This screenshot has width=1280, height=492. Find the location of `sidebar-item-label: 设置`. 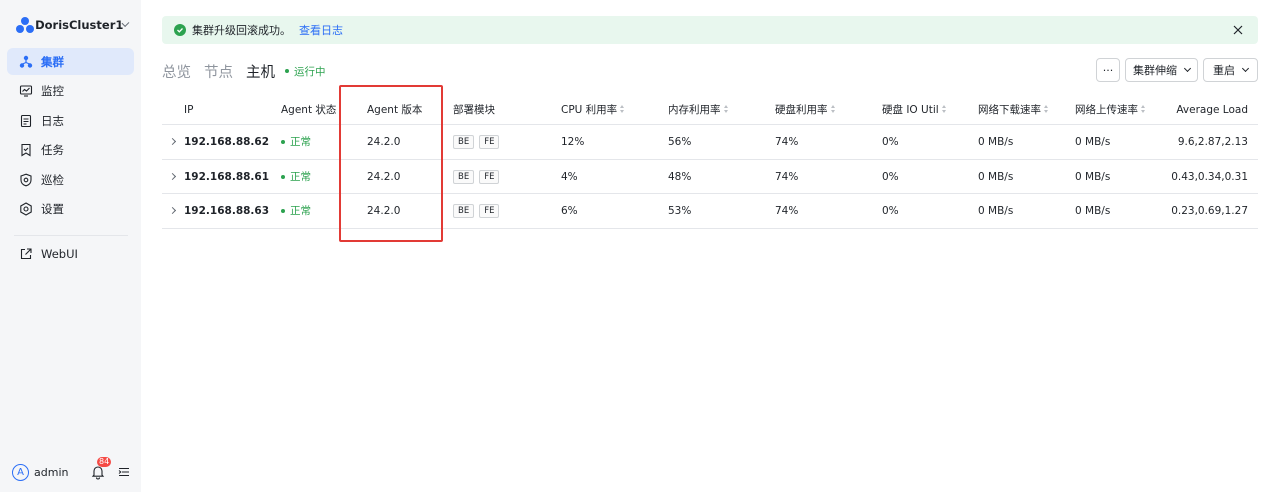

sidebar-item-label: 设置 is located at coordinates (52, 209).